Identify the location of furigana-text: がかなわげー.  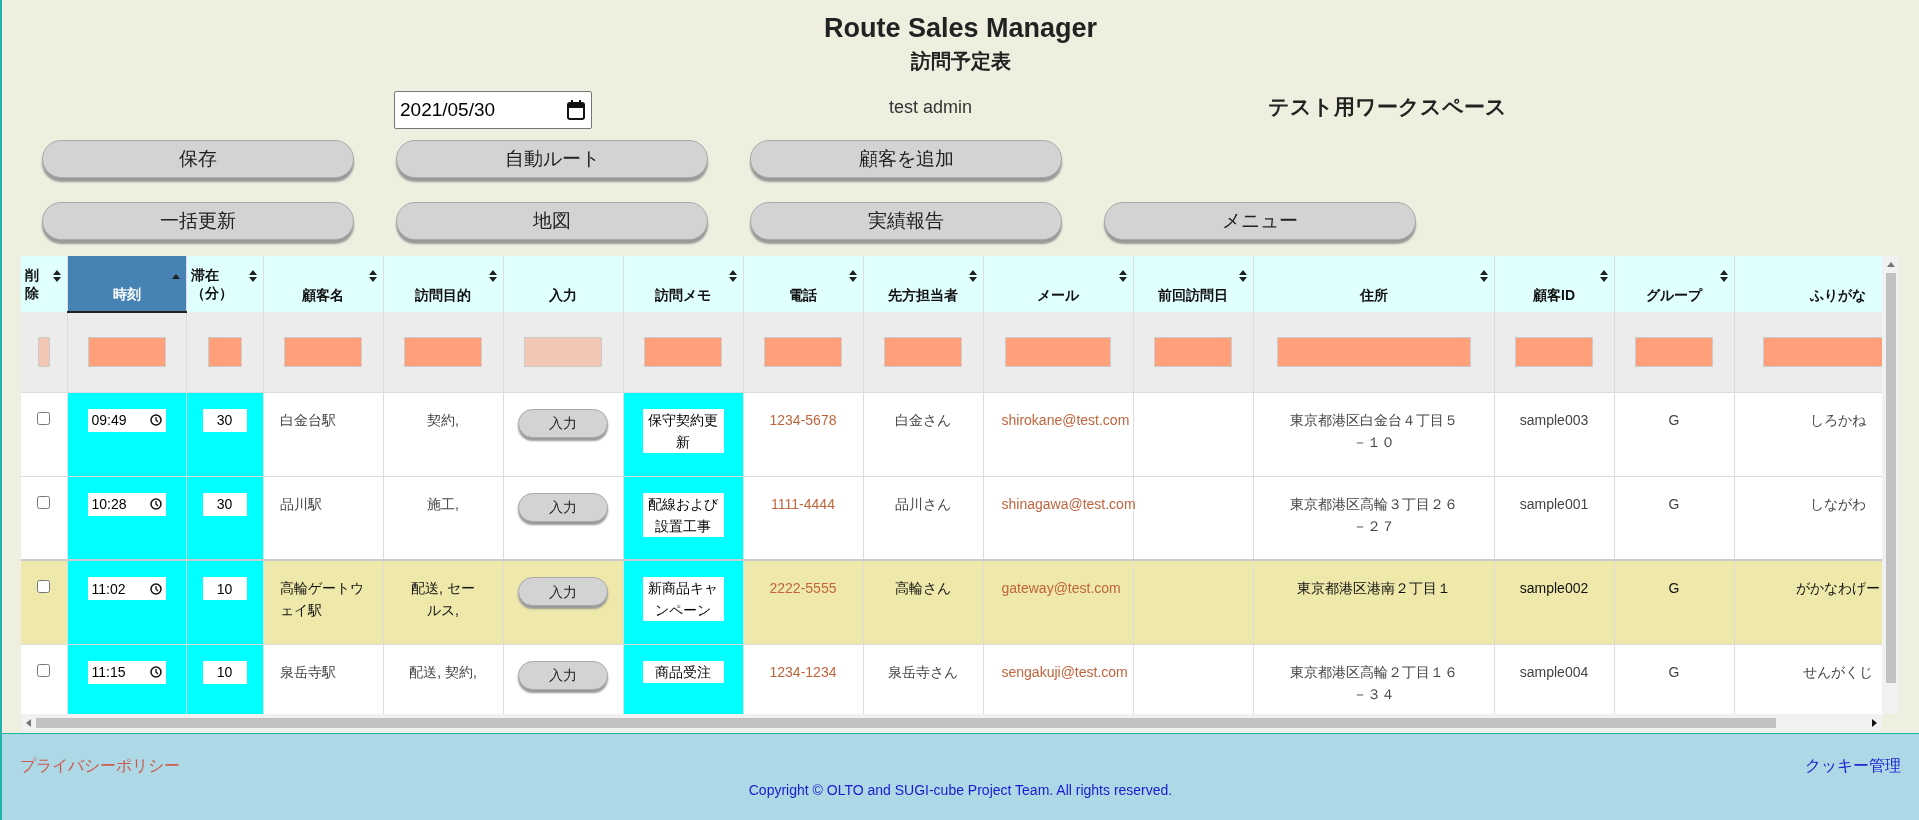
(1838, 588).